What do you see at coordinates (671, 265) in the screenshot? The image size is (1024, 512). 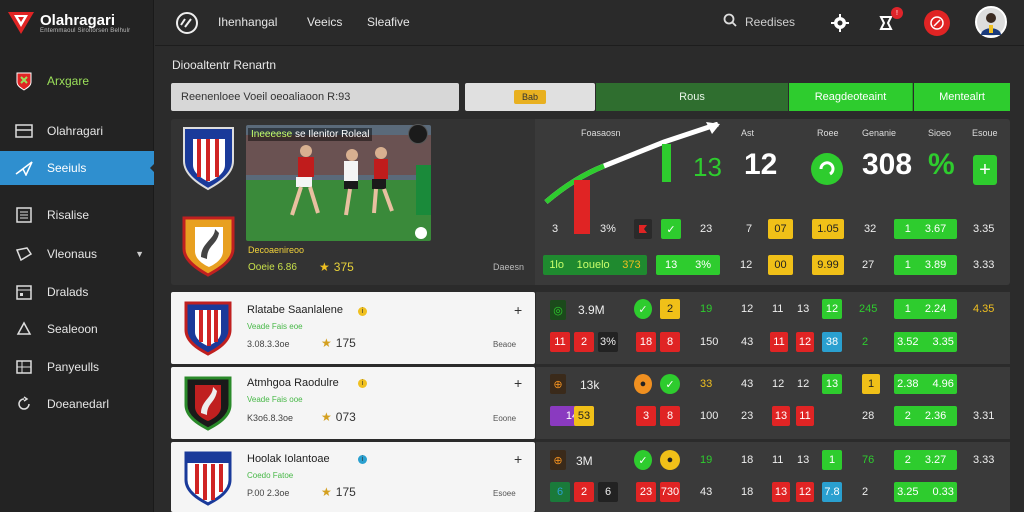 I see `odds-label: 13` at bounding box center [671, 265].